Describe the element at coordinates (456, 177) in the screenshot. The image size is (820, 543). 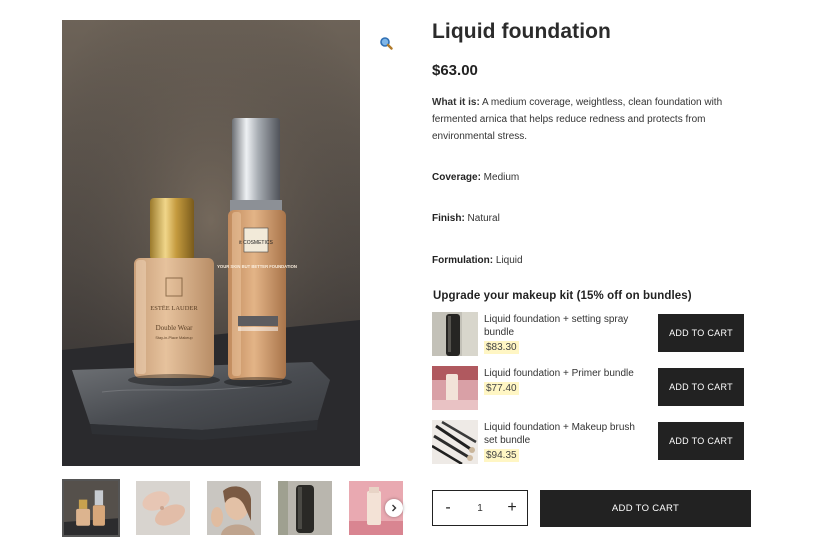
I see `attribute-label: Coverage:` at that location.